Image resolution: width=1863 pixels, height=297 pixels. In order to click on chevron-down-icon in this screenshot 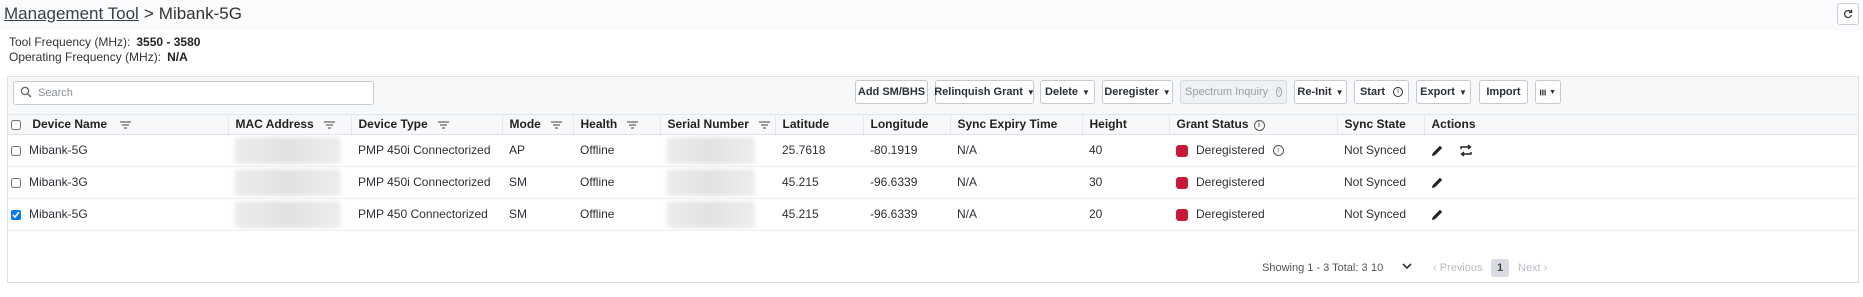, I will do `click(1407, 266)`.